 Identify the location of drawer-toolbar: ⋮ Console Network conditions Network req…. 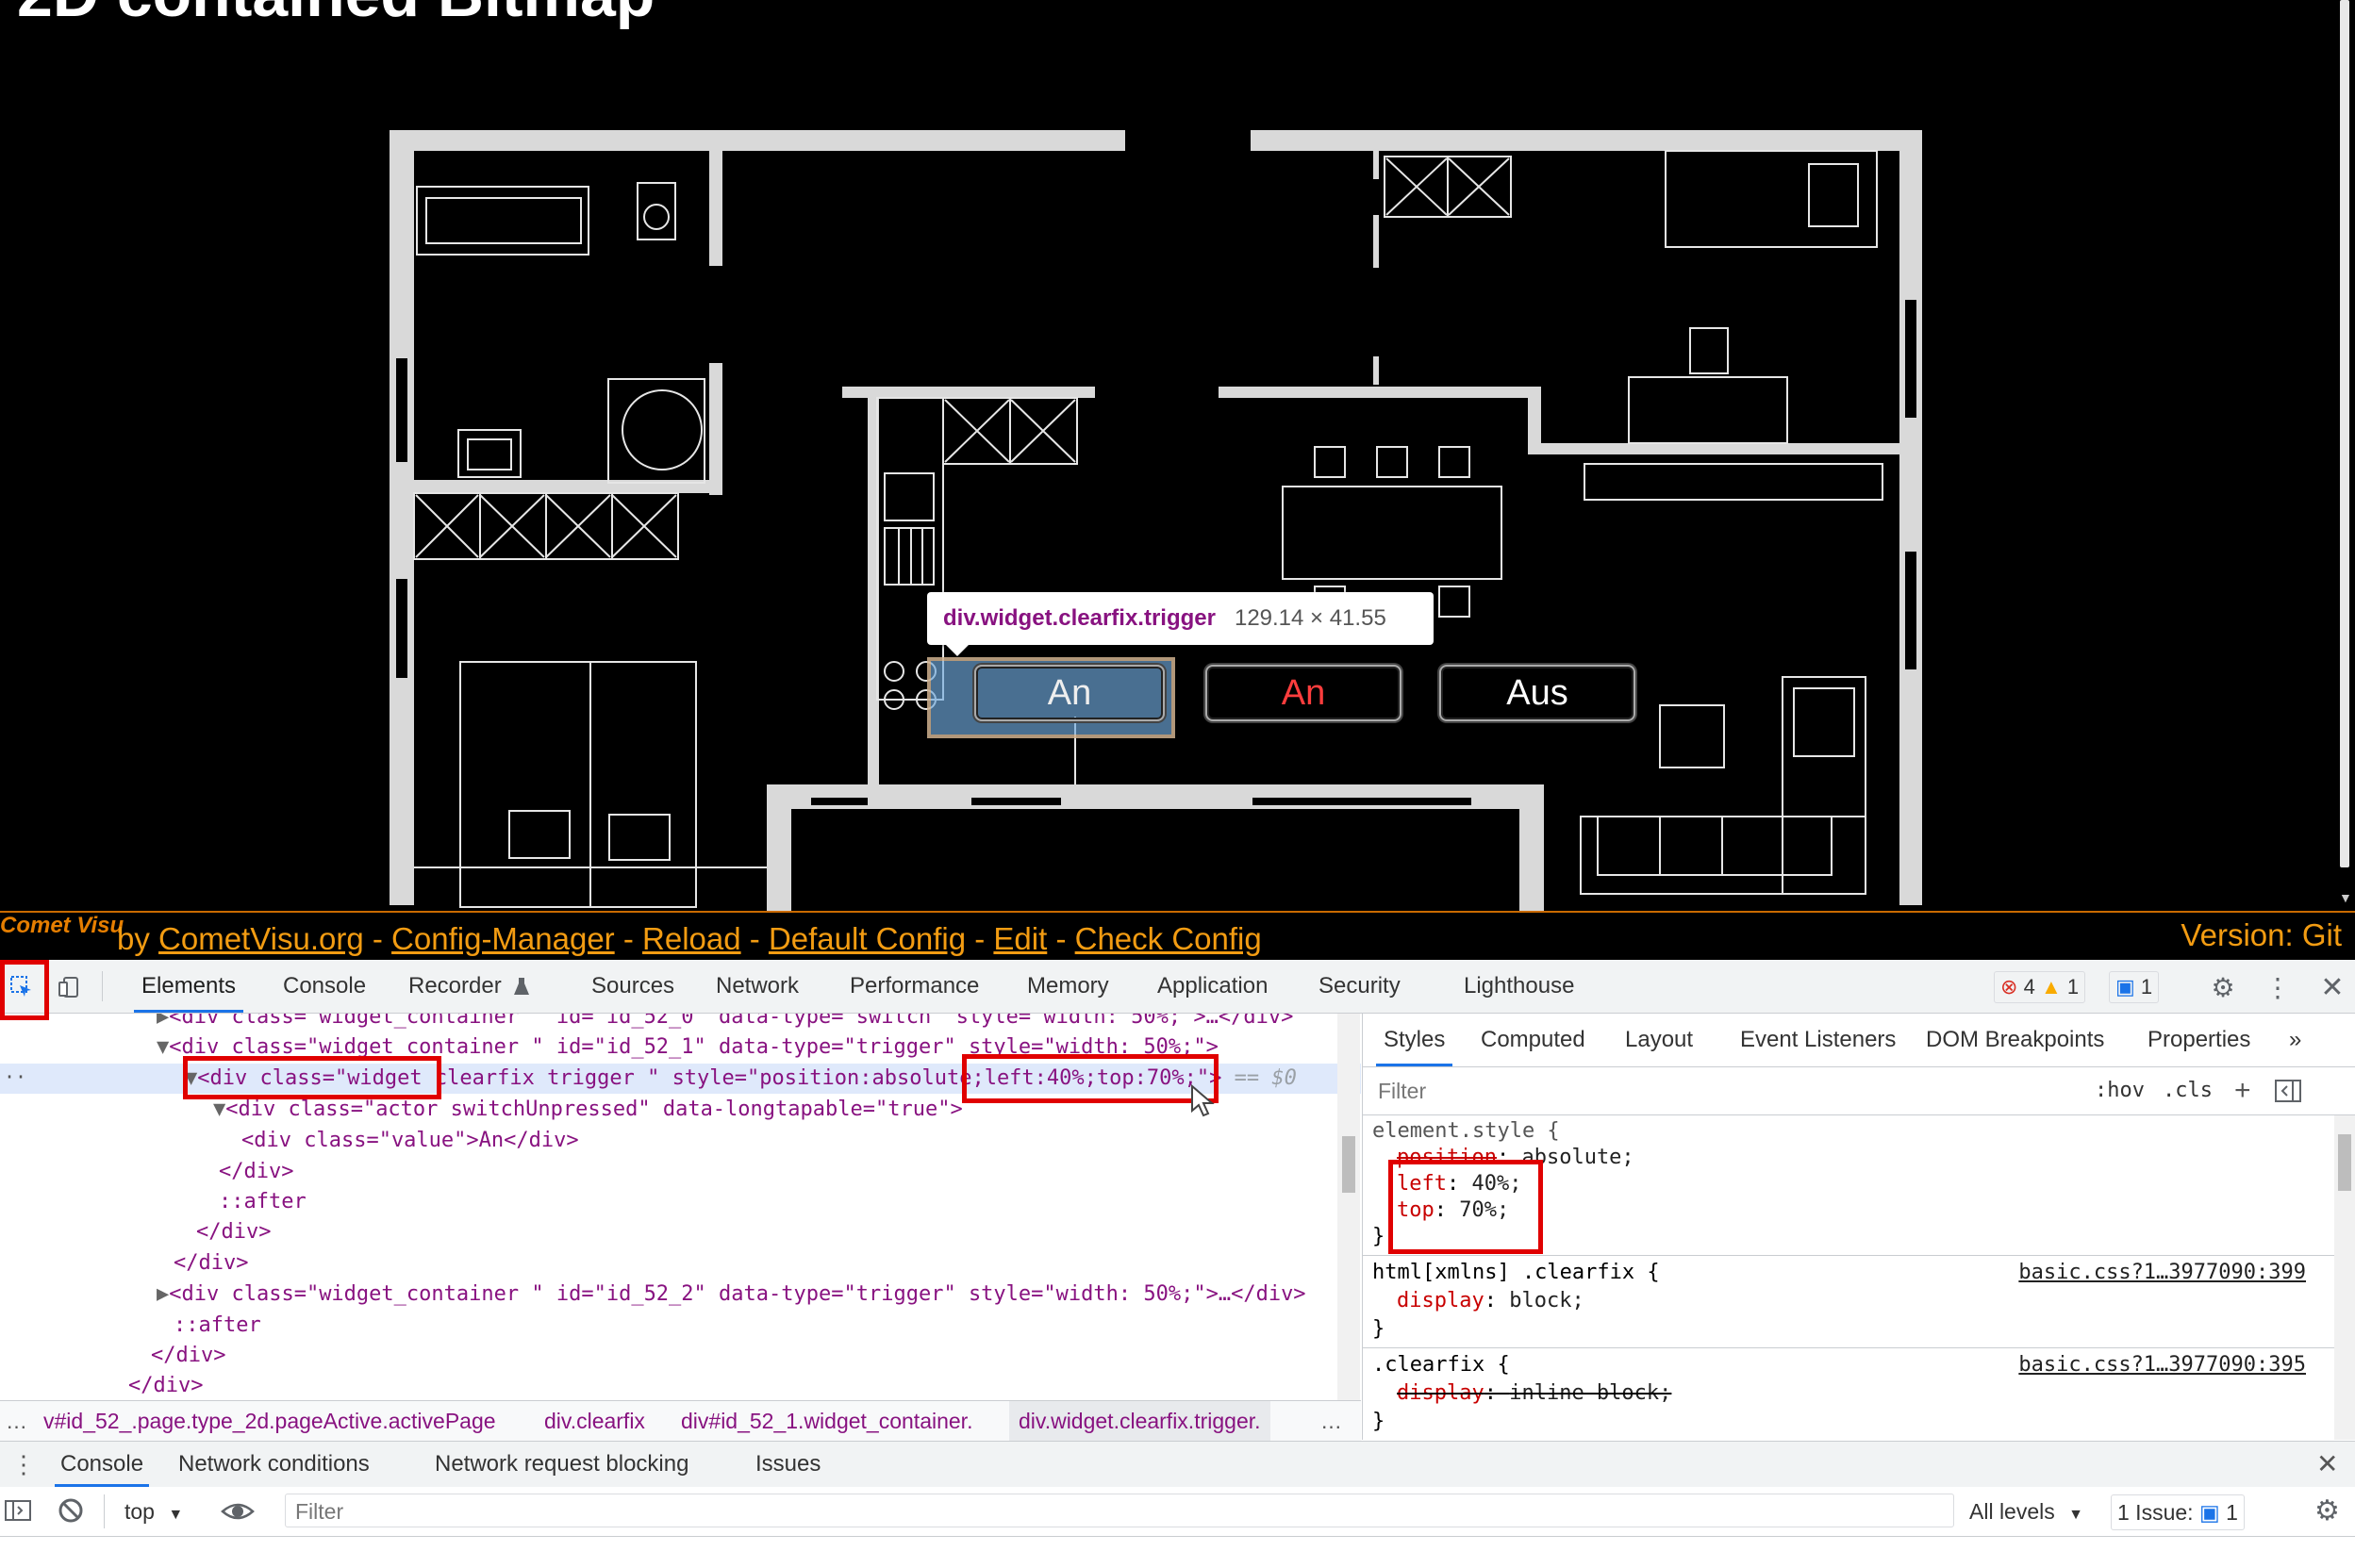
(1177, 1464).